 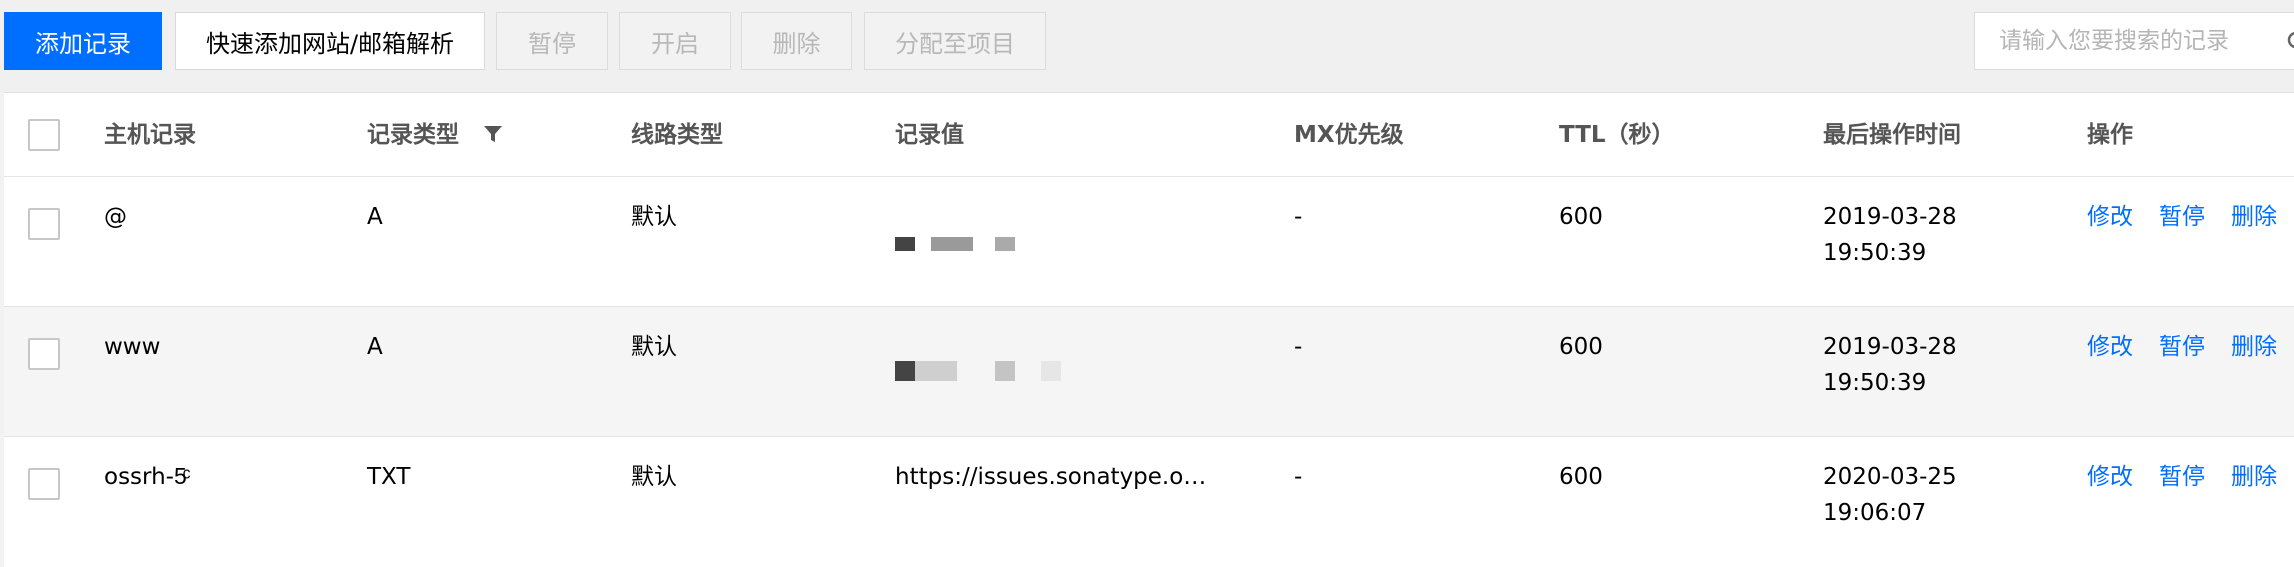 I want to click on filter-icon, so click(x=493, y=134).